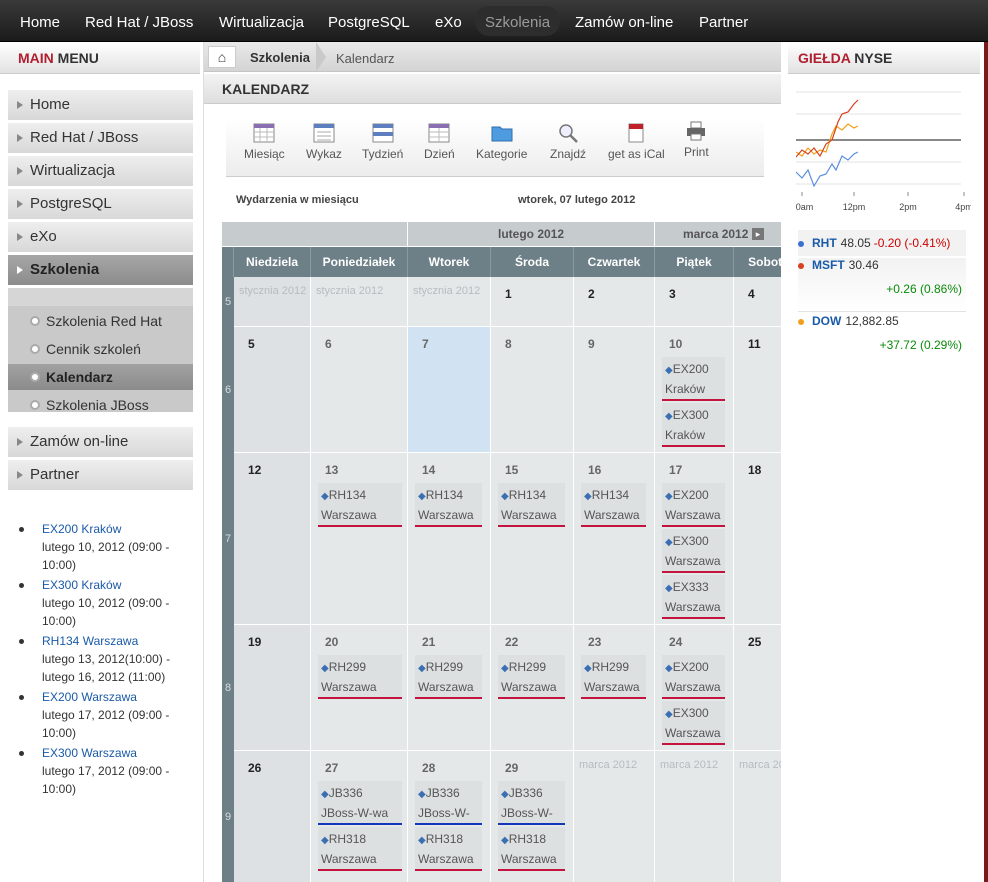  Describe the element at coordinates (723, 21) in the screenshot. I see `nav-item-7: Partner` at that location.